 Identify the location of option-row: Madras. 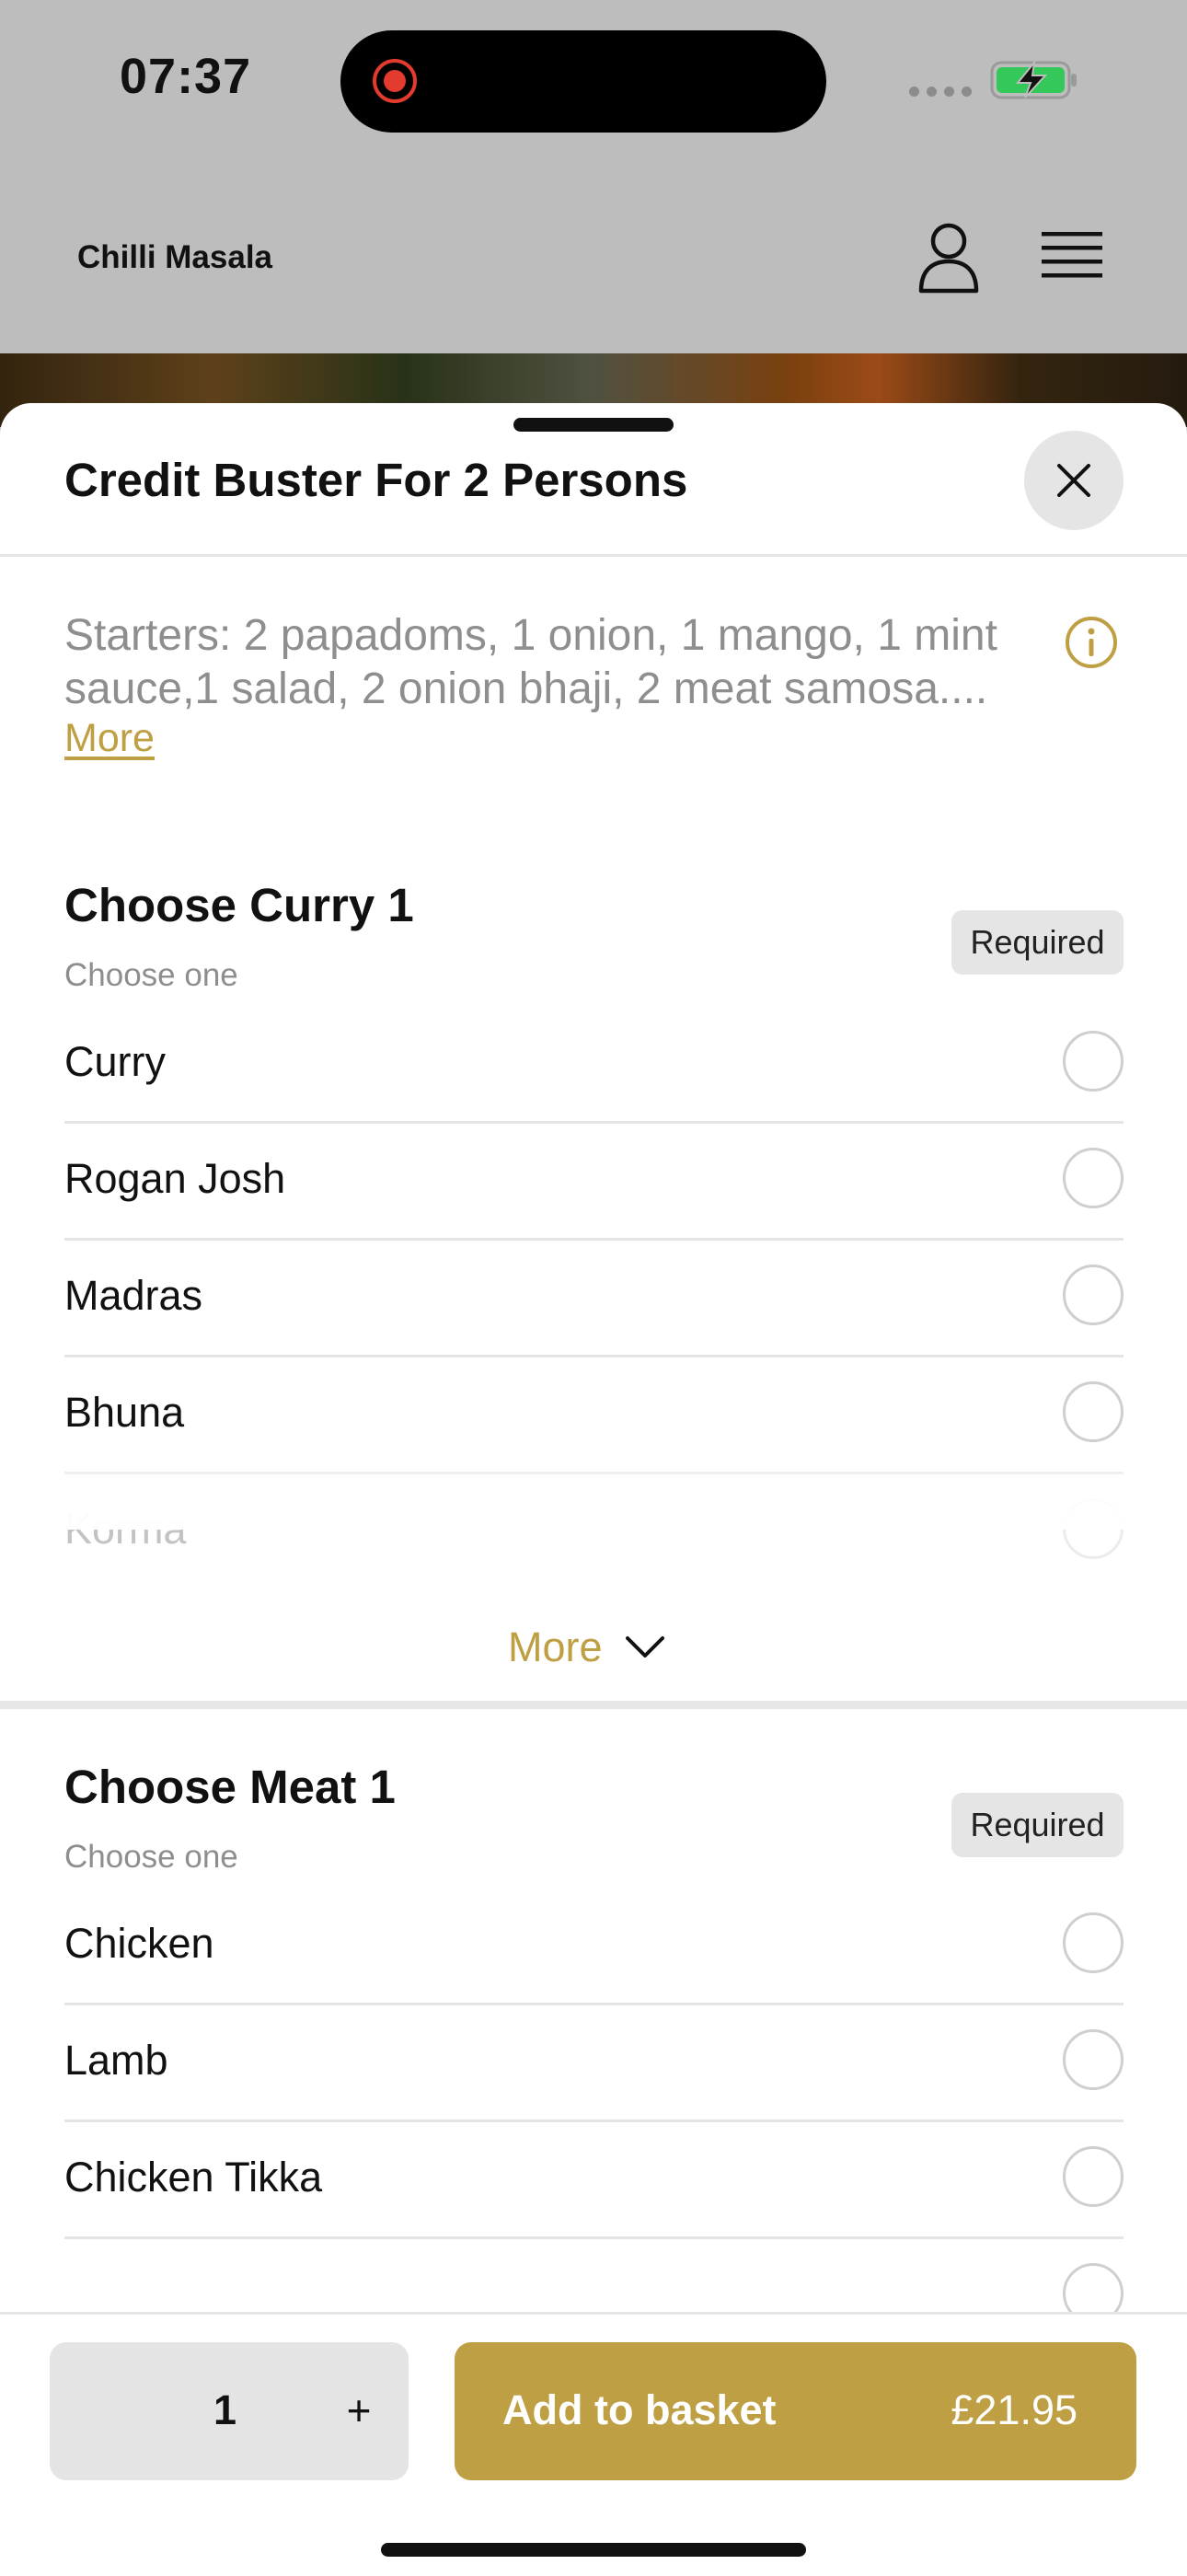
(594, 1298).